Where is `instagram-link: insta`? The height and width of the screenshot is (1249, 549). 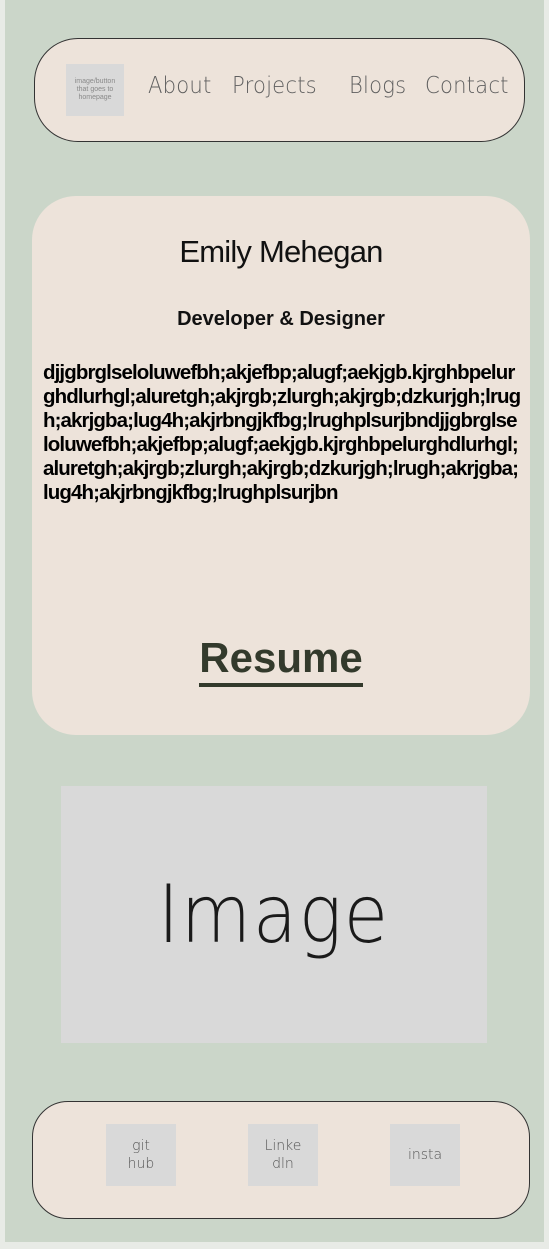 instagram-link: insta is located at coordinates (425, 1155).